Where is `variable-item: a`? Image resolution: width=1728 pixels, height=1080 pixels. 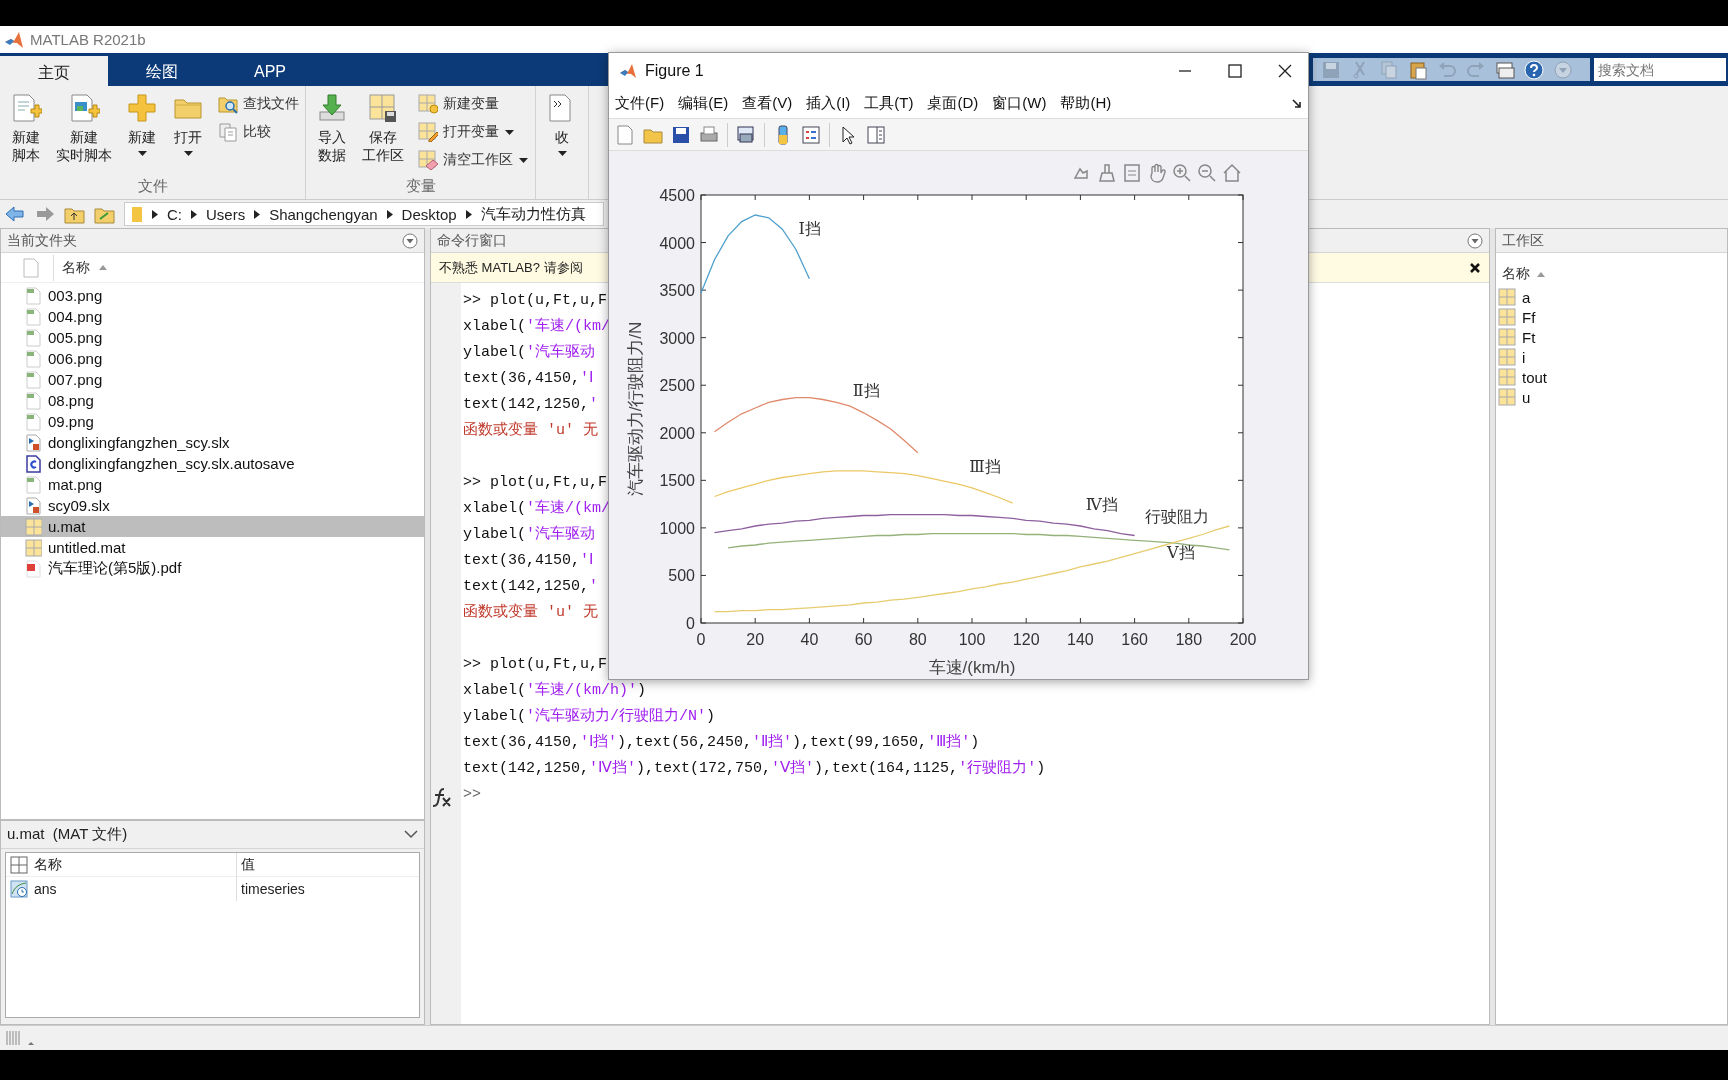
variable-item: a is located at coordinates (1611, 297).